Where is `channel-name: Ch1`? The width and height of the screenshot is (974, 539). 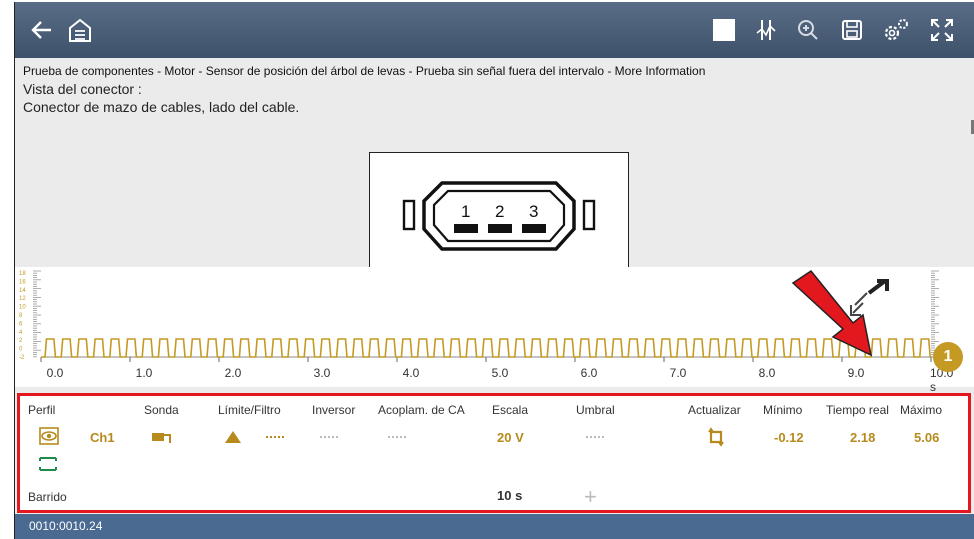 channel-name: Ch1 is located at coordinates (102, 437).